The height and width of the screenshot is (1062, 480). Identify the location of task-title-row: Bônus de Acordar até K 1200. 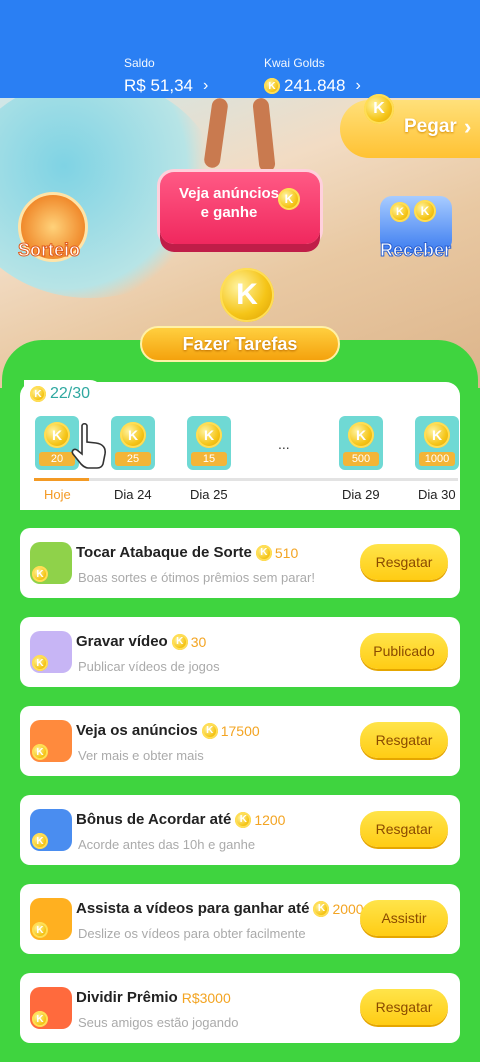
(180, 819).